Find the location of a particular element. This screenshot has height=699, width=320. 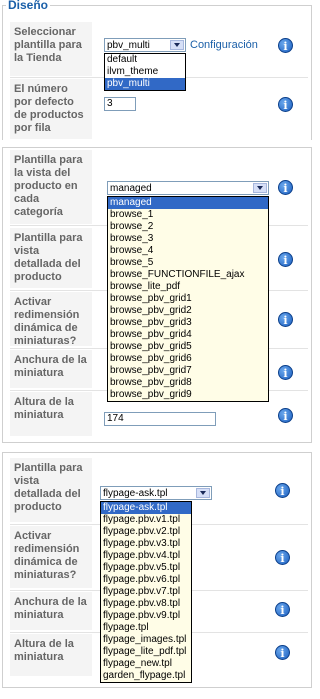

dropdown-option: flypage.pbv.v4.tpl is located at coordinates (146, 556).